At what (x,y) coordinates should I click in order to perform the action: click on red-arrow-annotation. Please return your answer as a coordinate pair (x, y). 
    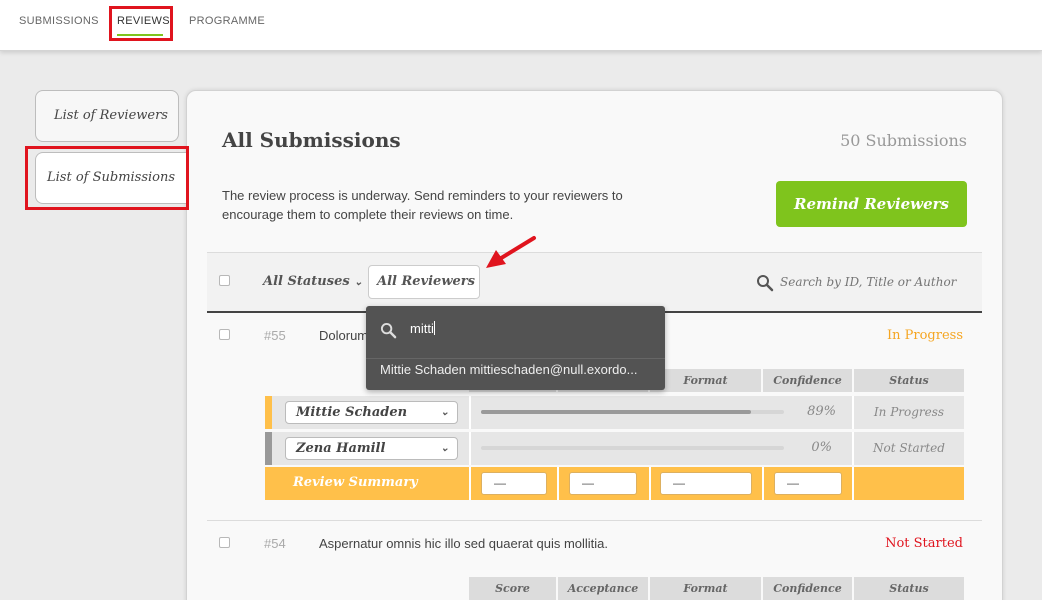
    Looking at the image, I should click on (511, 252).